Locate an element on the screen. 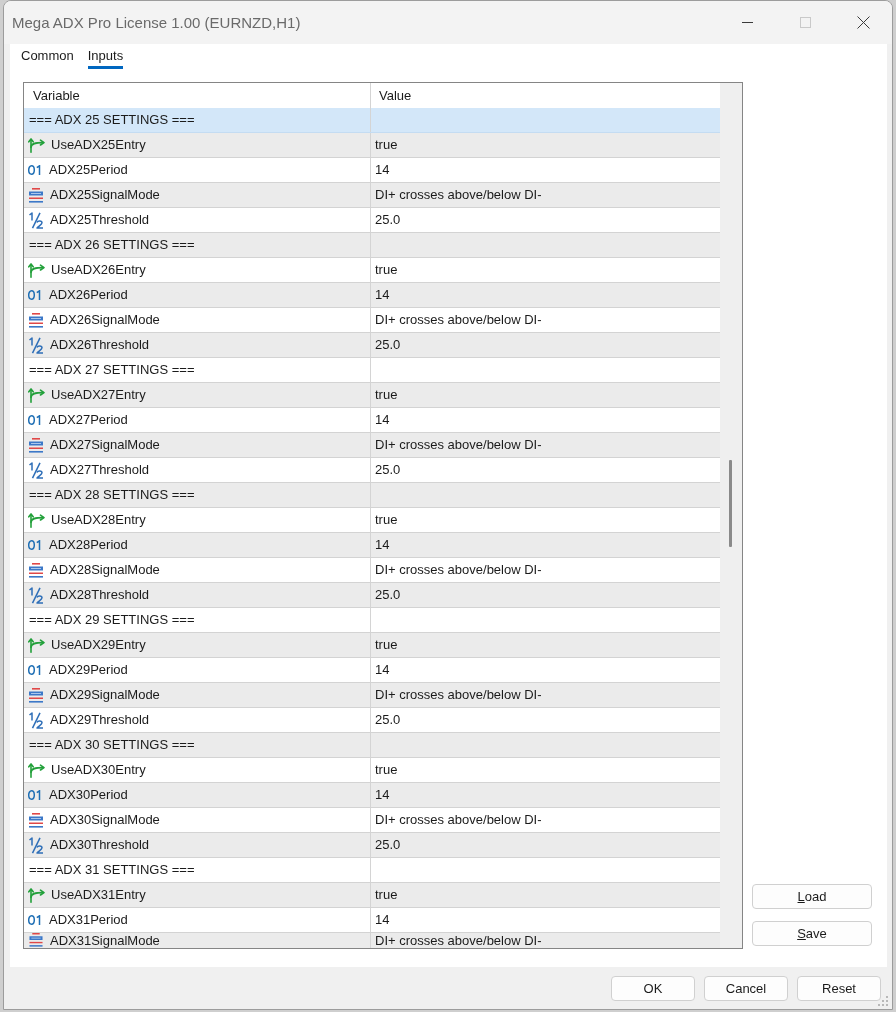  table-row: UseADX31Entry true is located at coordinates (372, 895).